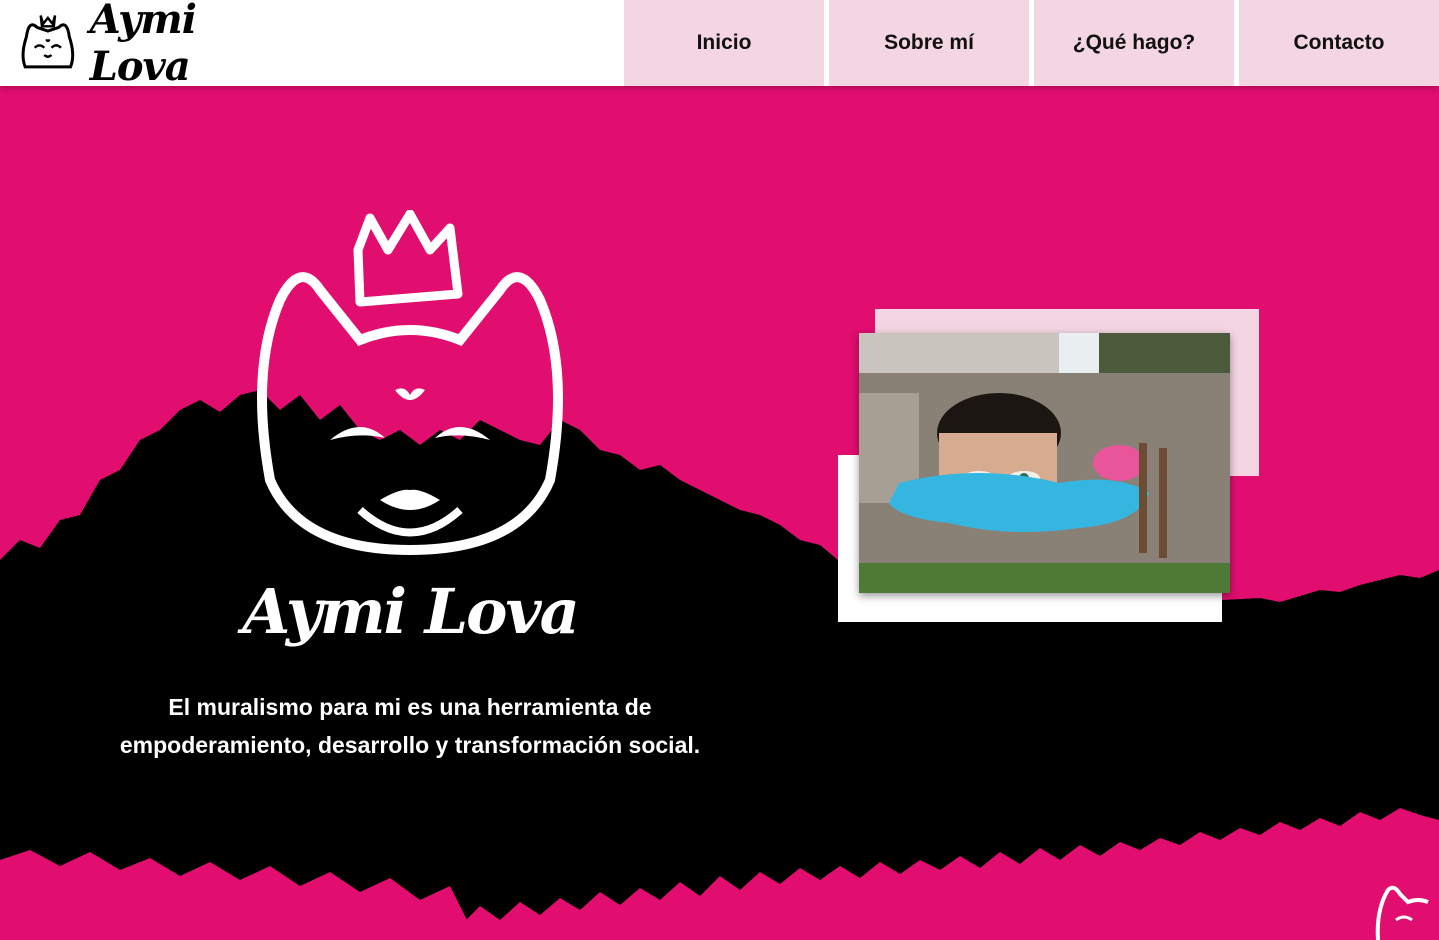 The width and height of the screenshot is (1439, 940). Describe the element at coordinates (48, 42) in the screenshot. I see `crowned-fox-icon` at that location.